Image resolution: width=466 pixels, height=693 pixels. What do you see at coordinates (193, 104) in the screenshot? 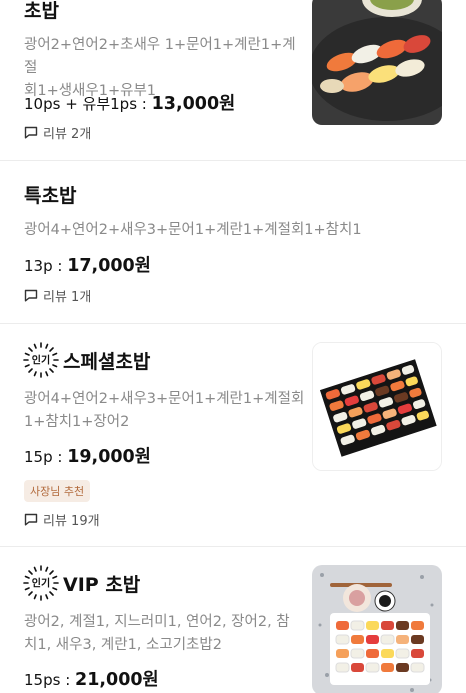
I see `menu-item-price: 13,000원` at bounding box center [193, 104].